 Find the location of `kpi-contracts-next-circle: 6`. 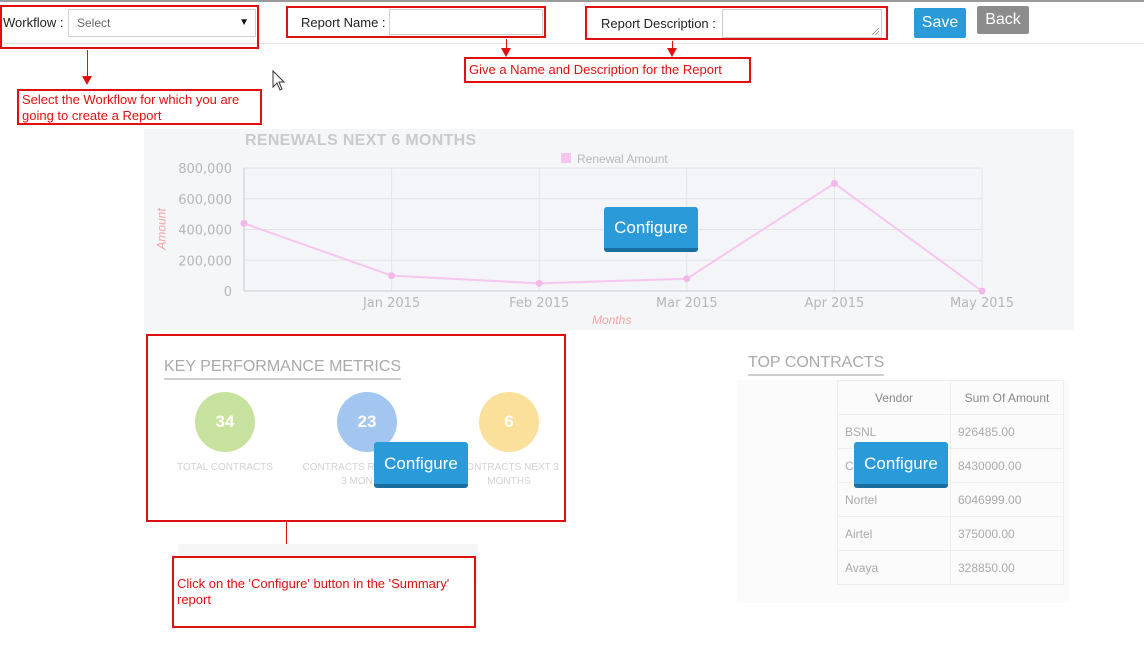

kpi-contracts-next-circle: 6 is located at coordinates (509, 422).